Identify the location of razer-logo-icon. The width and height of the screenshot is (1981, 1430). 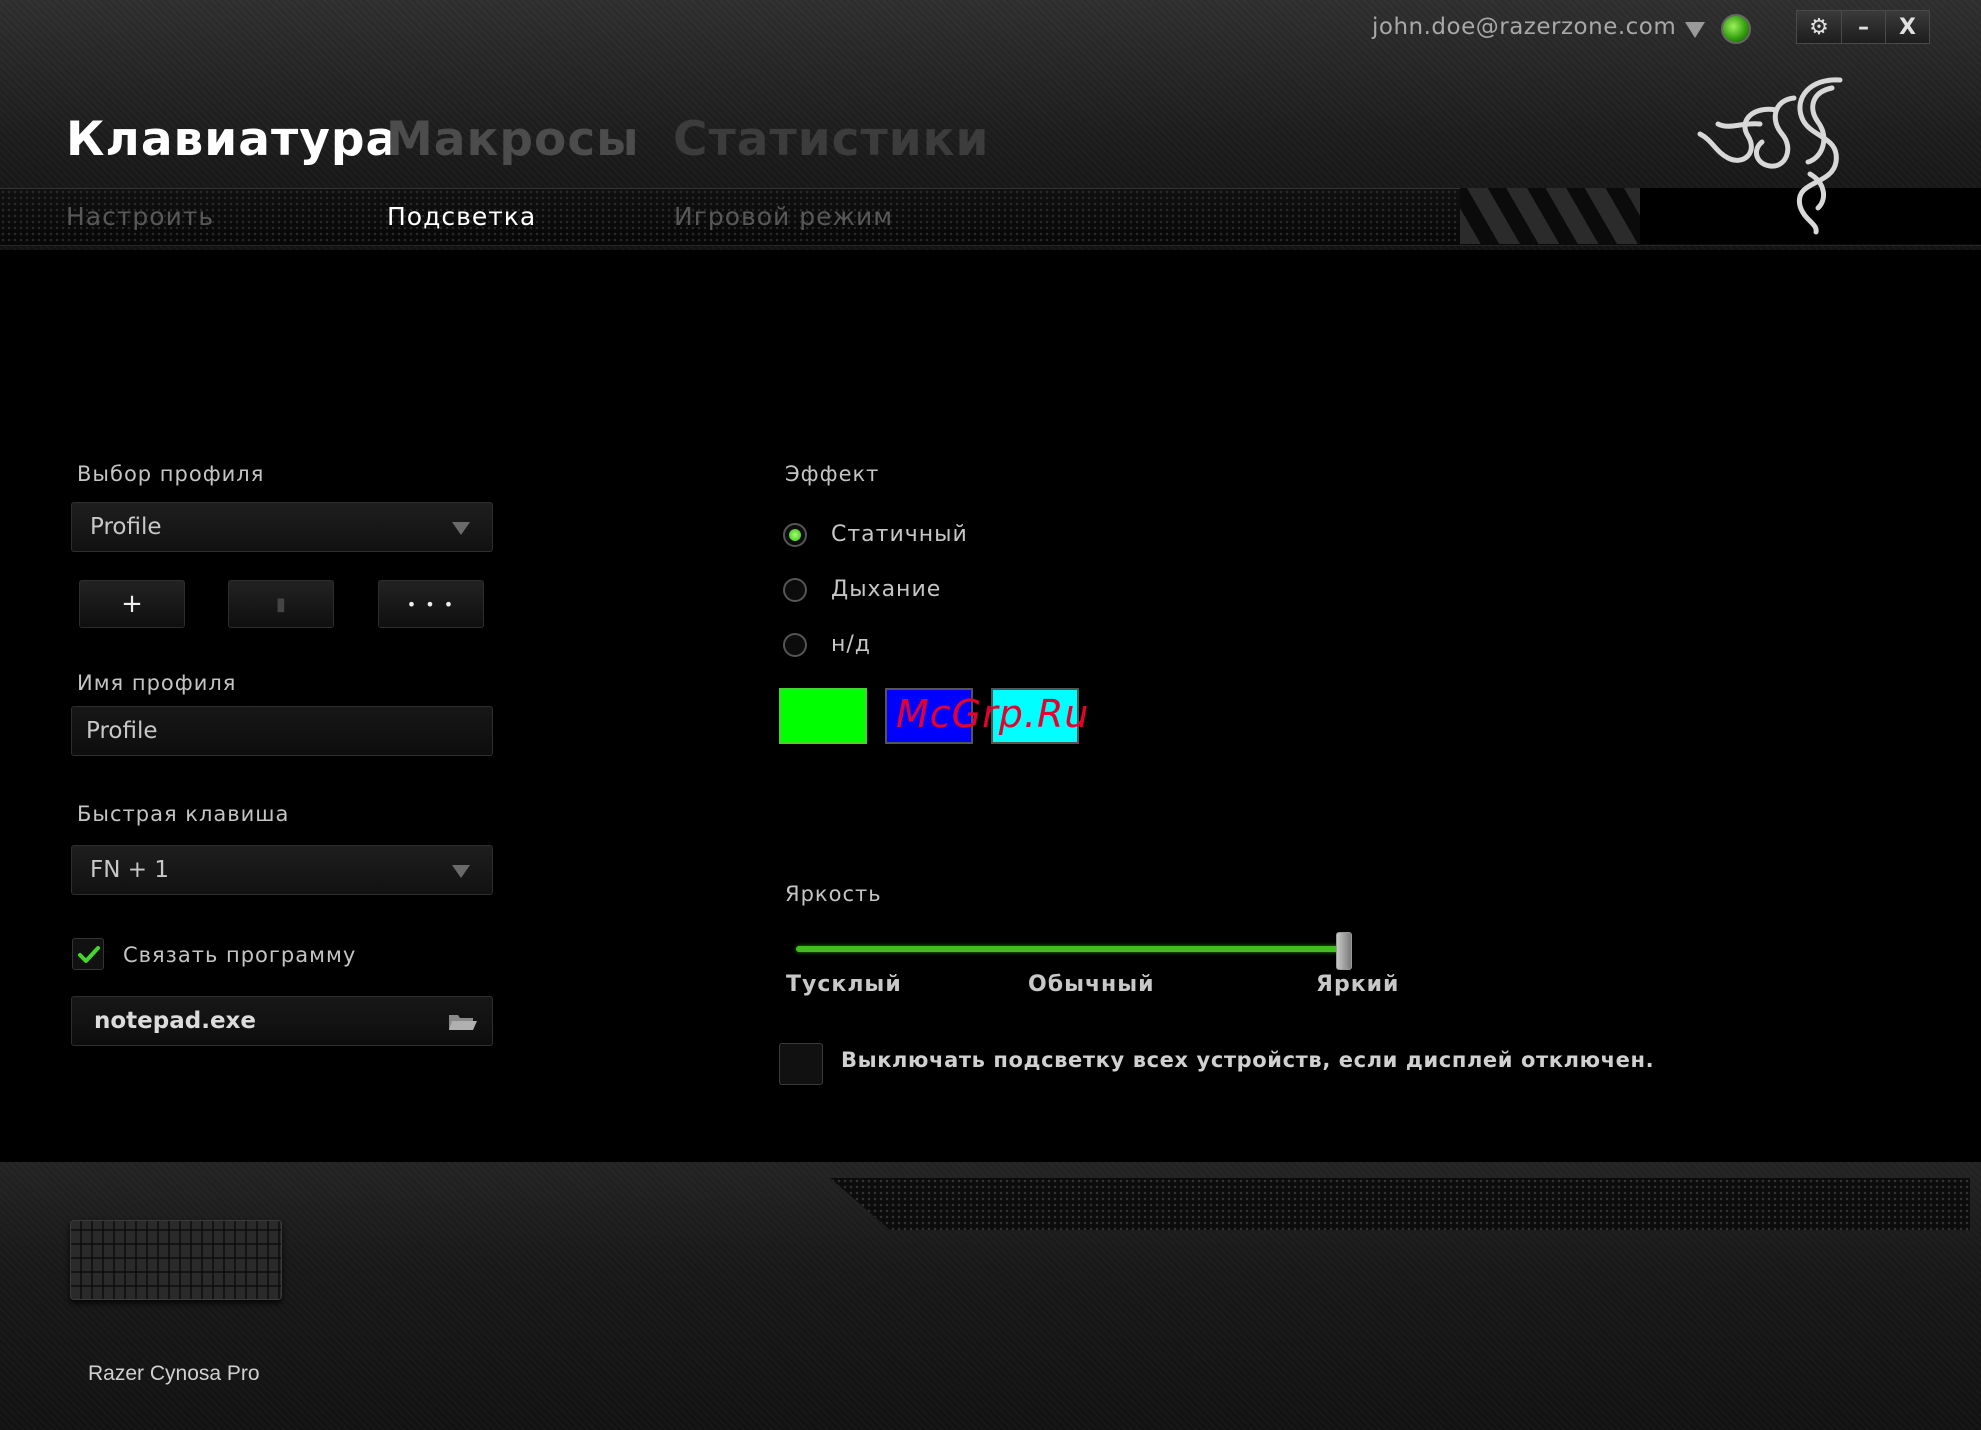
(1770, 156).